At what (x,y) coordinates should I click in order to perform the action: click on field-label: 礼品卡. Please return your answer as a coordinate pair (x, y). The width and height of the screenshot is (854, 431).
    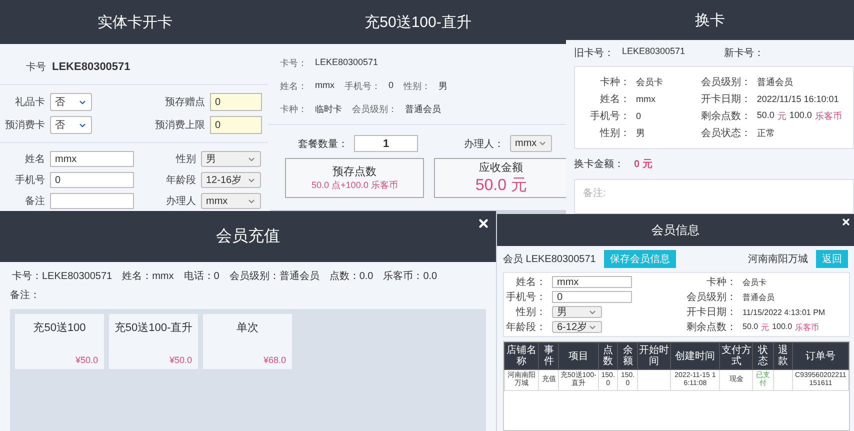
    Looking at the image, I should click on (29, 102).